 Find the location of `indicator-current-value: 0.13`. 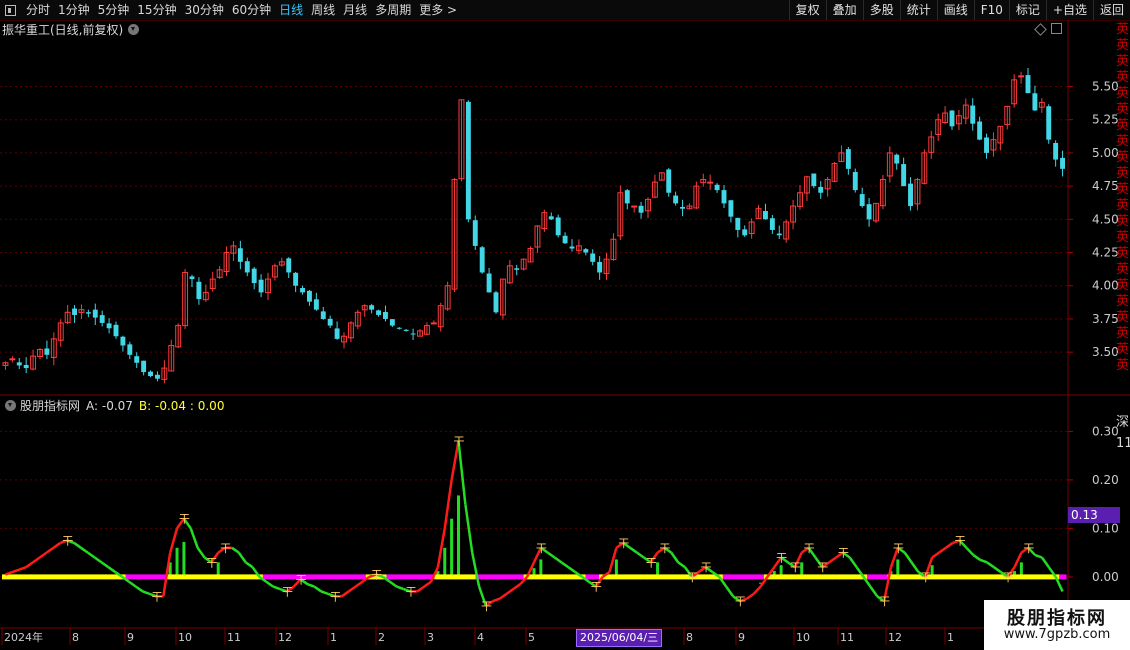

indicator-current-value: 0.13 is located at coordinates (1094, 515).